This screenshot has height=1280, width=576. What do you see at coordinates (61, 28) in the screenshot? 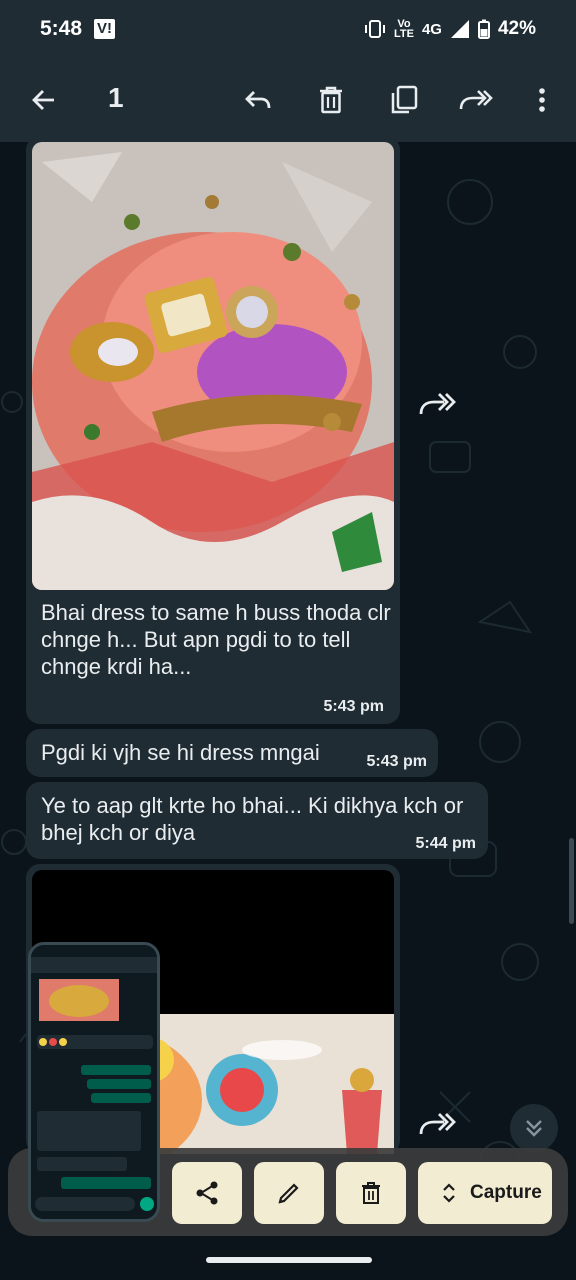
I see `status-time: 5:48` at bounding box center [61, 28].